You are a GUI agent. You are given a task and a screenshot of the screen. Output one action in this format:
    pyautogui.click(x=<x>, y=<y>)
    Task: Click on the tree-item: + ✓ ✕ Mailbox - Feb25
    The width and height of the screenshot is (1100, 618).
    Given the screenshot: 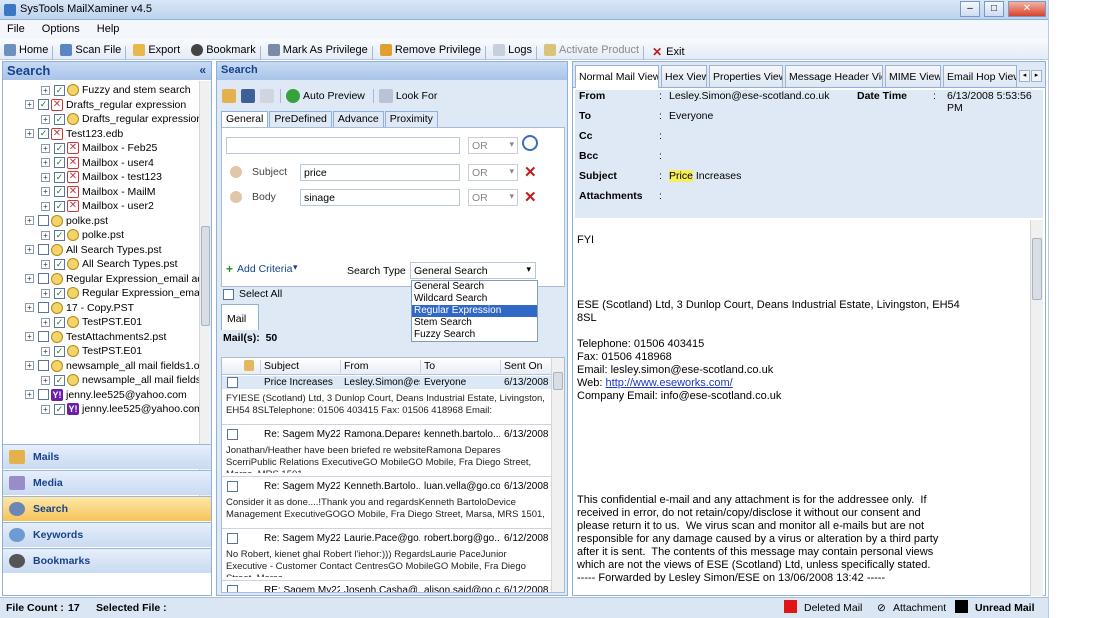 What is the action you would take?
    pyautogui.click(x=99, y=148)
    